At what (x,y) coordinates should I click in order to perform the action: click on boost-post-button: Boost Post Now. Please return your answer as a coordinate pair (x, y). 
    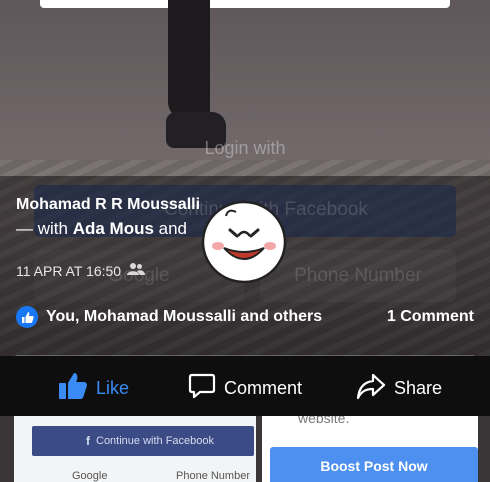
    Looking at the image, I should click on (374, 464).